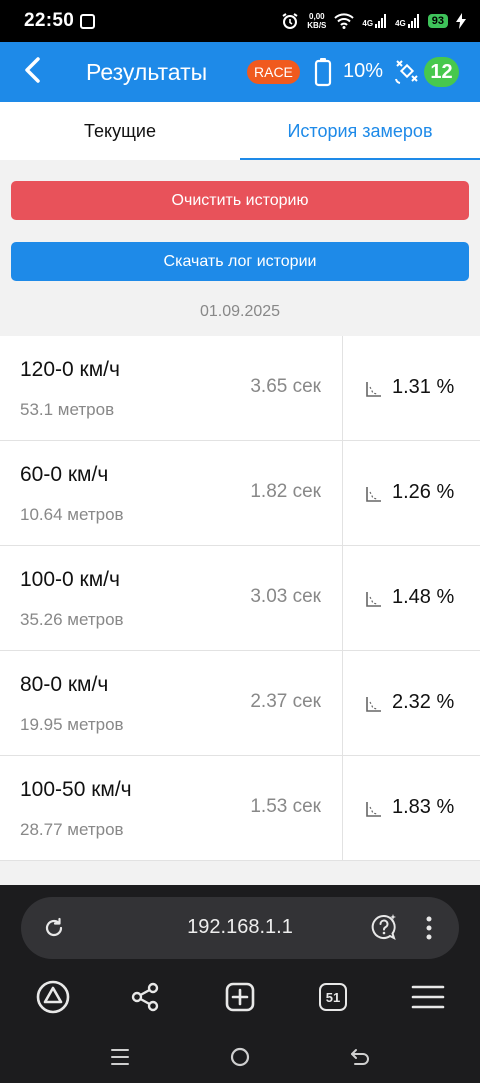 The height and width of the screenshot is (1083, 480). What do you see at coordinates (240, 703) in the screenshot?
I see `list-item: 80-0 км/ч 19.95 метров 2.37 сек 2.32 %` at bounding box center [240, 703].